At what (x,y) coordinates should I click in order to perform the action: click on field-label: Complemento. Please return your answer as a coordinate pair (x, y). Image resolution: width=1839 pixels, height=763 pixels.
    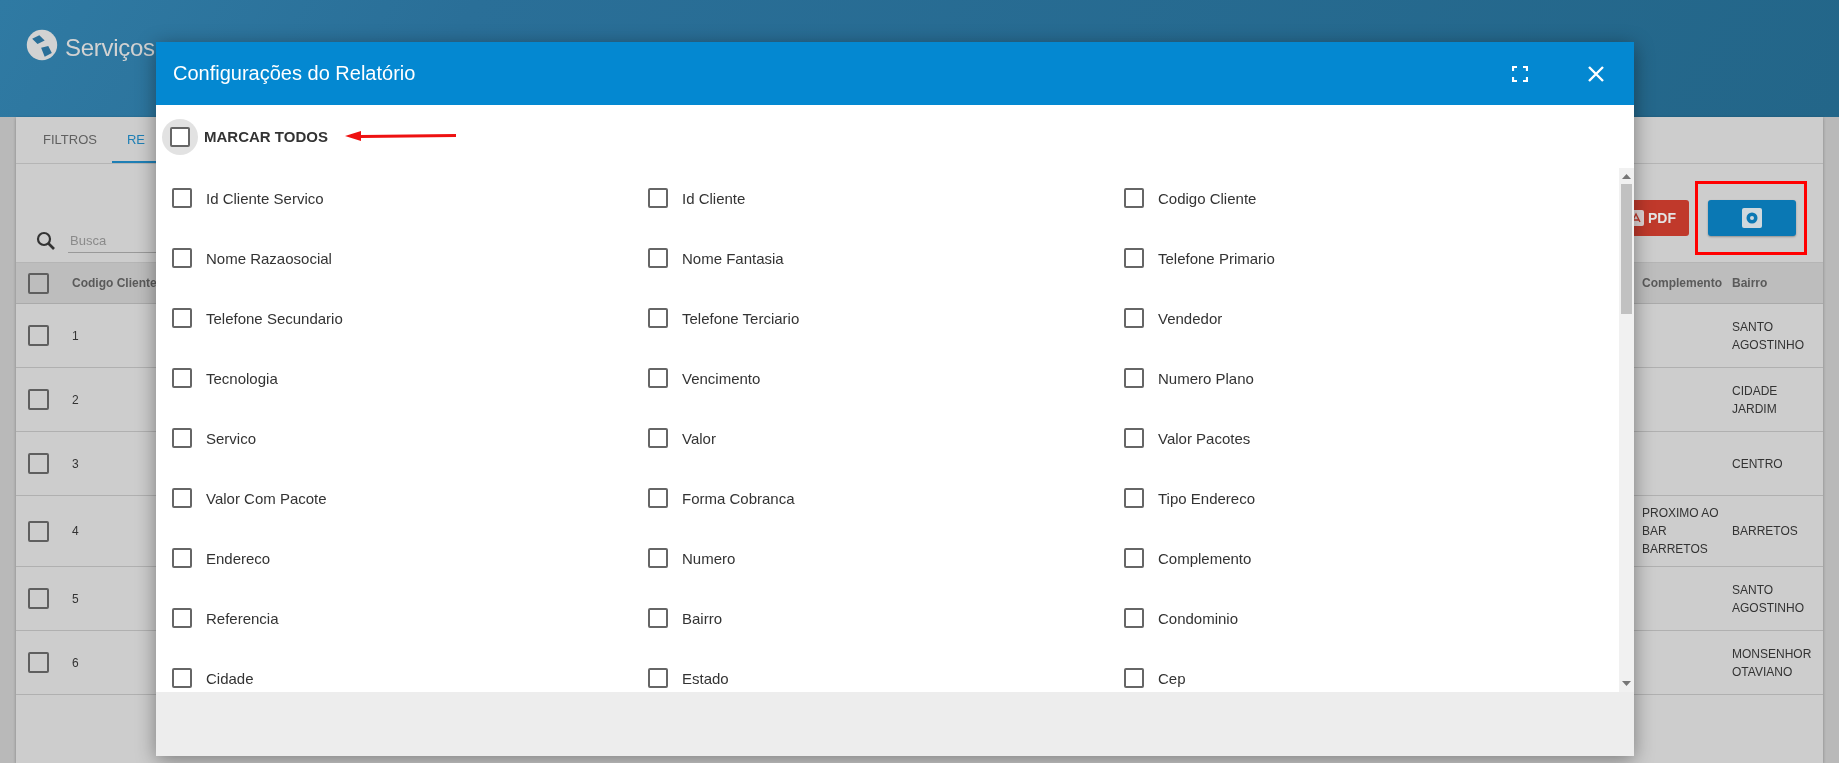
    Looking at the image, I should click on (1205, 558).